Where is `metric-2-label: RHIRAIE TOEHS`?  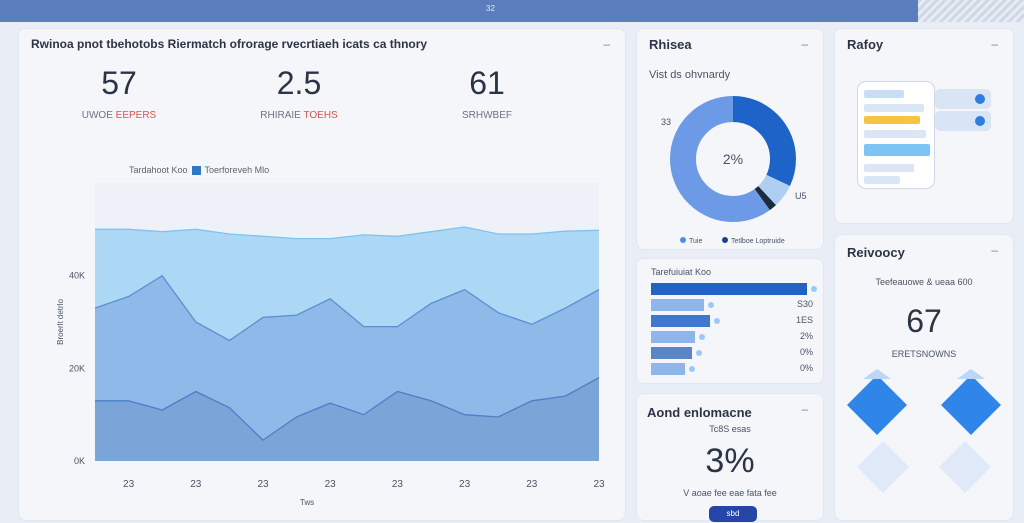
metric-2-label: RHIRAIE TOEHS is located at coordinates (299, 115).